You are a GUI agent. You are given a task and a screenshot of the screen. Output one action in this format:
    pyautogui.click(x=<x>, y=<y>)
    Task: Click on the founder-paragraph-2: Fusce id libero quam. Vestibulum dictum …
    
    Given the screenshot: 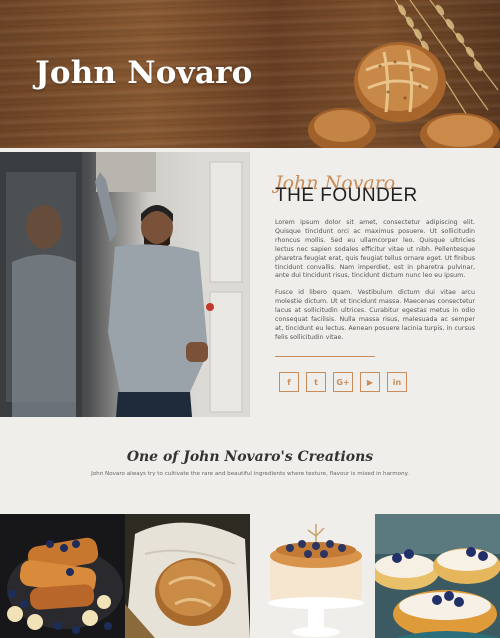 What is the action you would take?
    pyautogui.click(x=375, y=315)
    